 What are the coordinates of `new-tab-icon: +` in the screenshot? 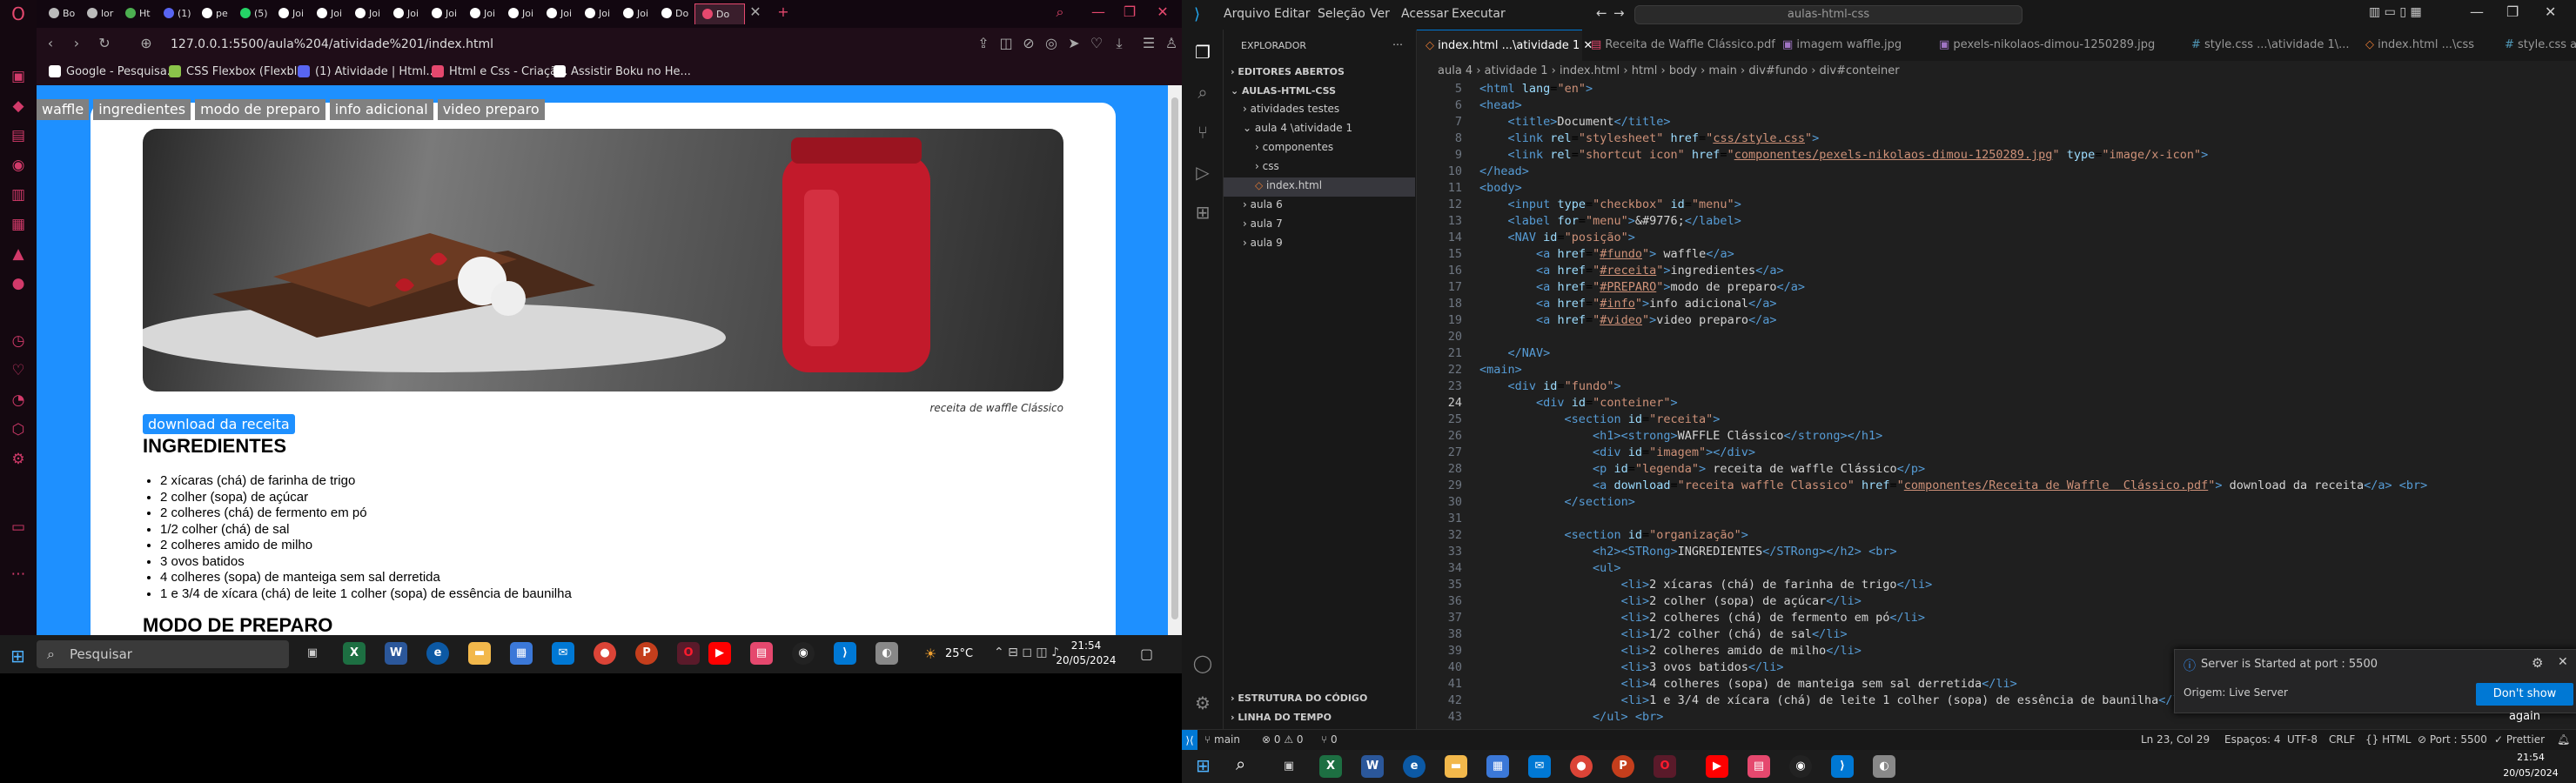 It's located at (784, 12).